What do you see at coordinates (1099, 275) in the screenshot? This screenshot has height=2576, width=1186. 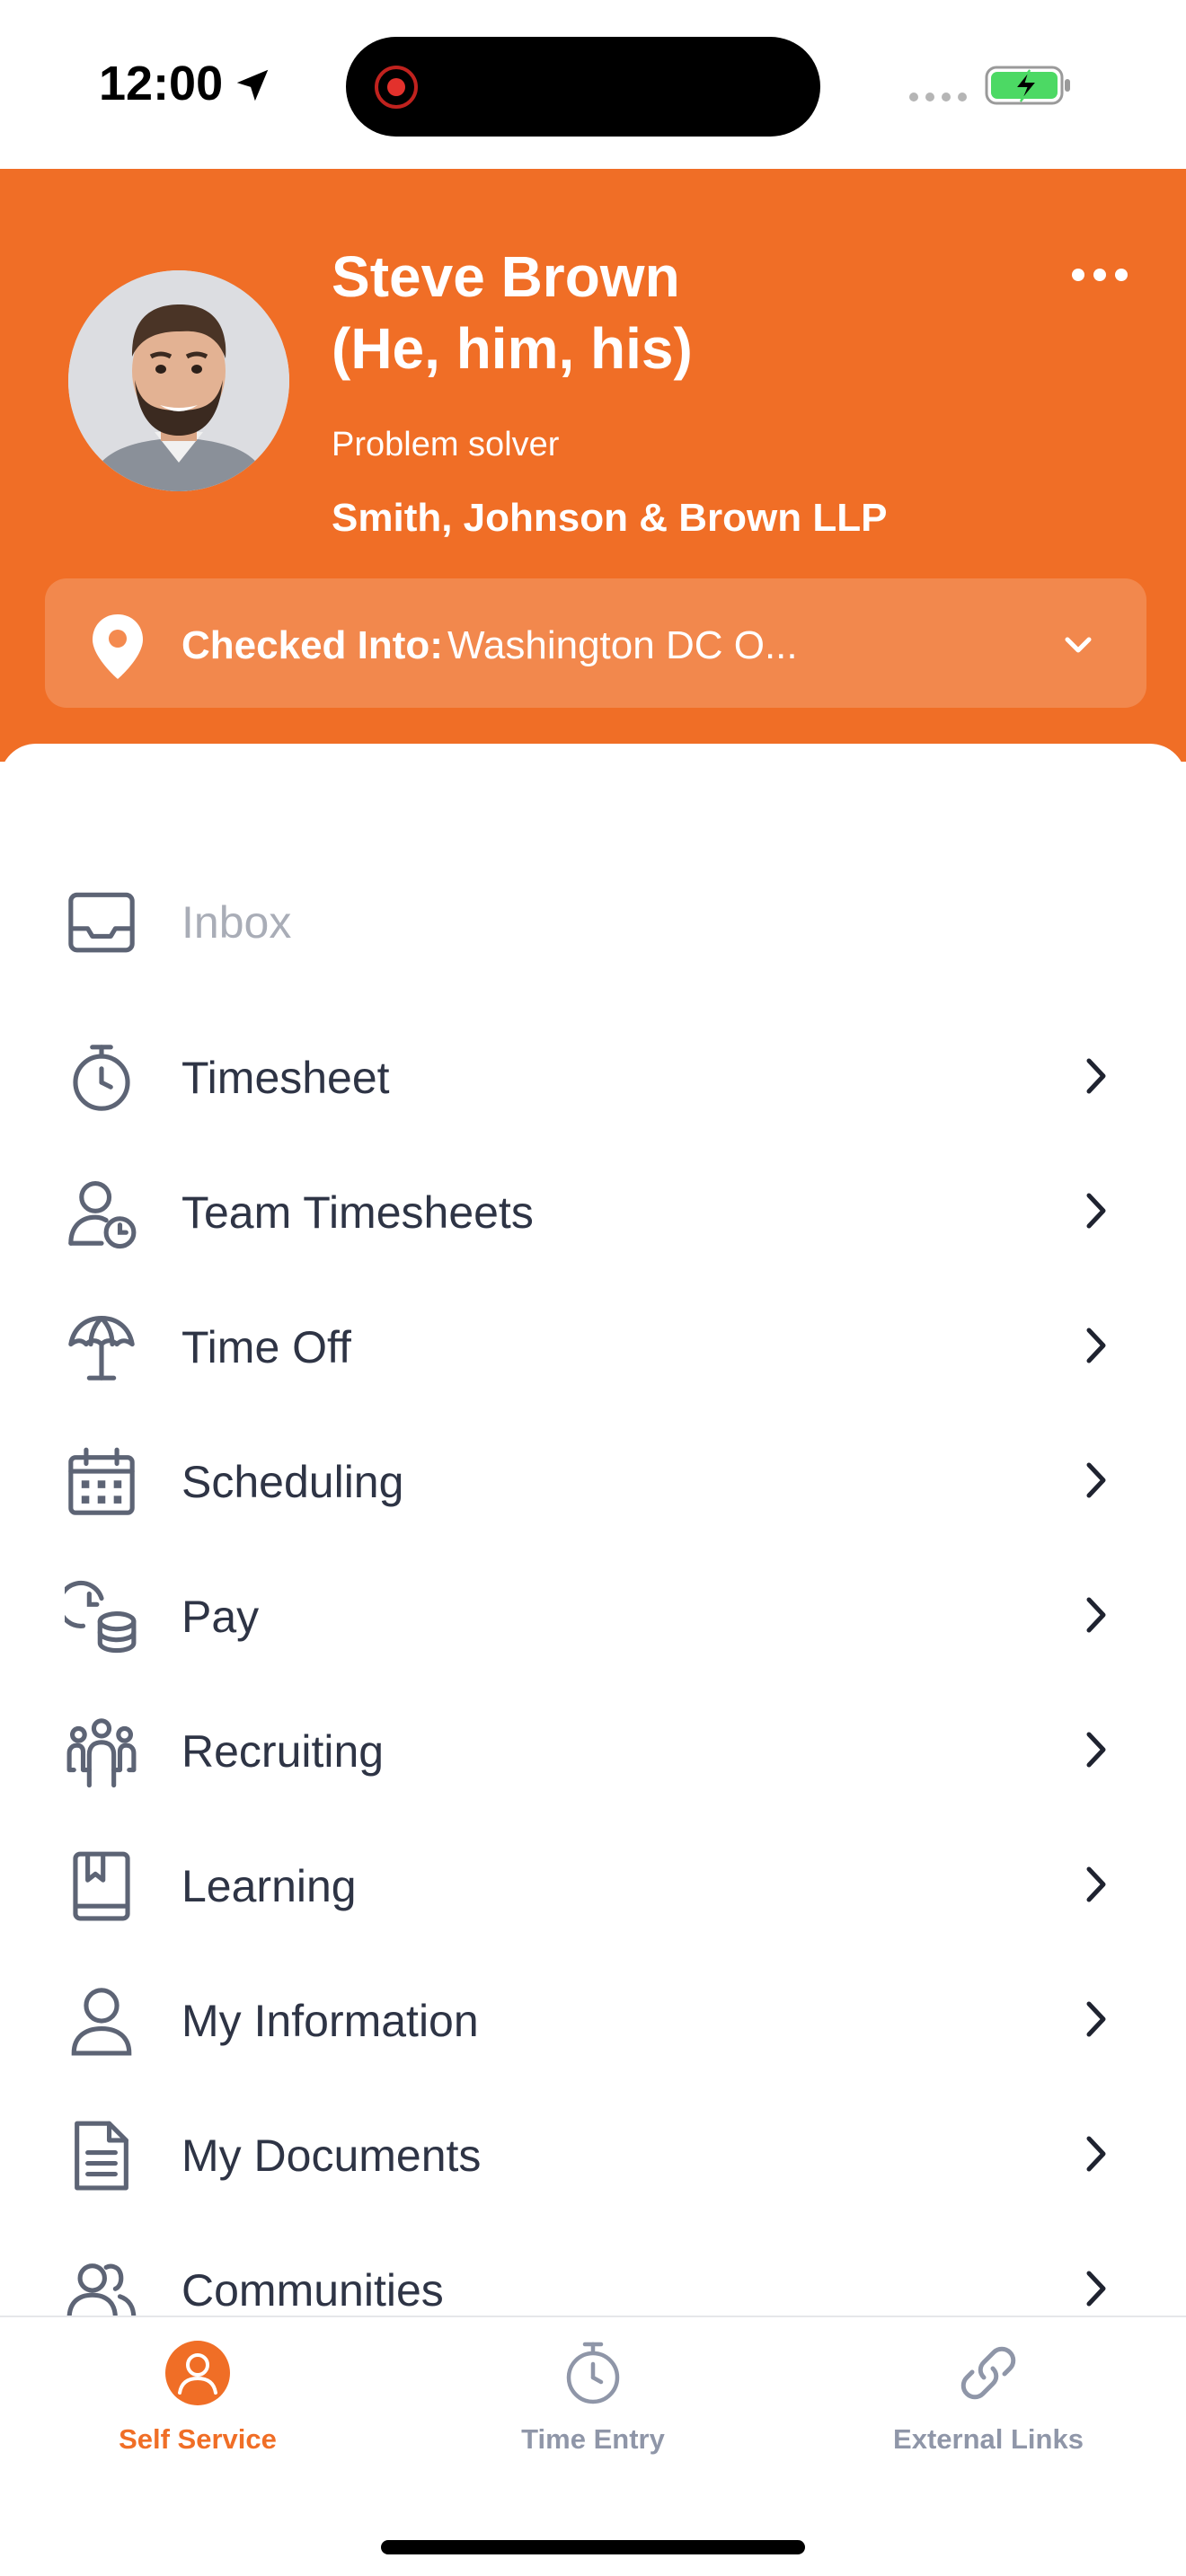 I see `more-horizontal-icon` at bounding box center [1099, 275].